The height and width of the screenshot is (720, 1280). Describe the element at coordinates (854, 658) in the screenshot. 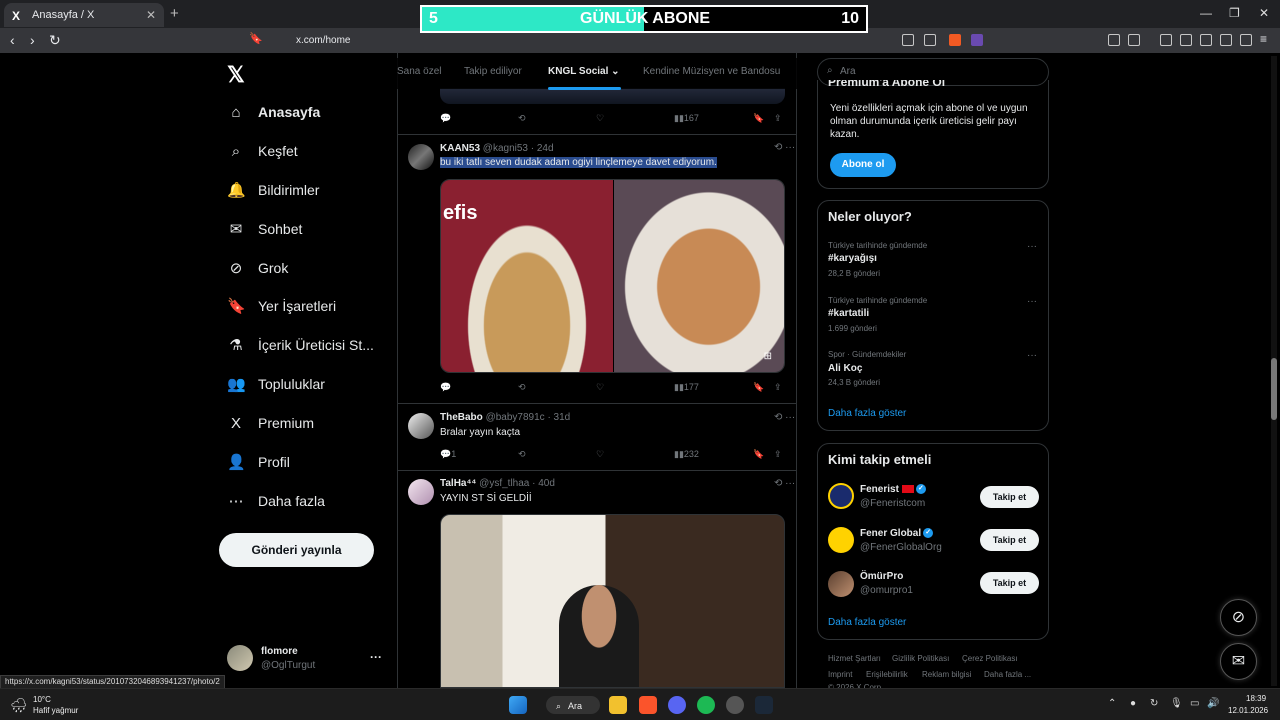

I see `footer-link: Hizmet Şartları` at that location.